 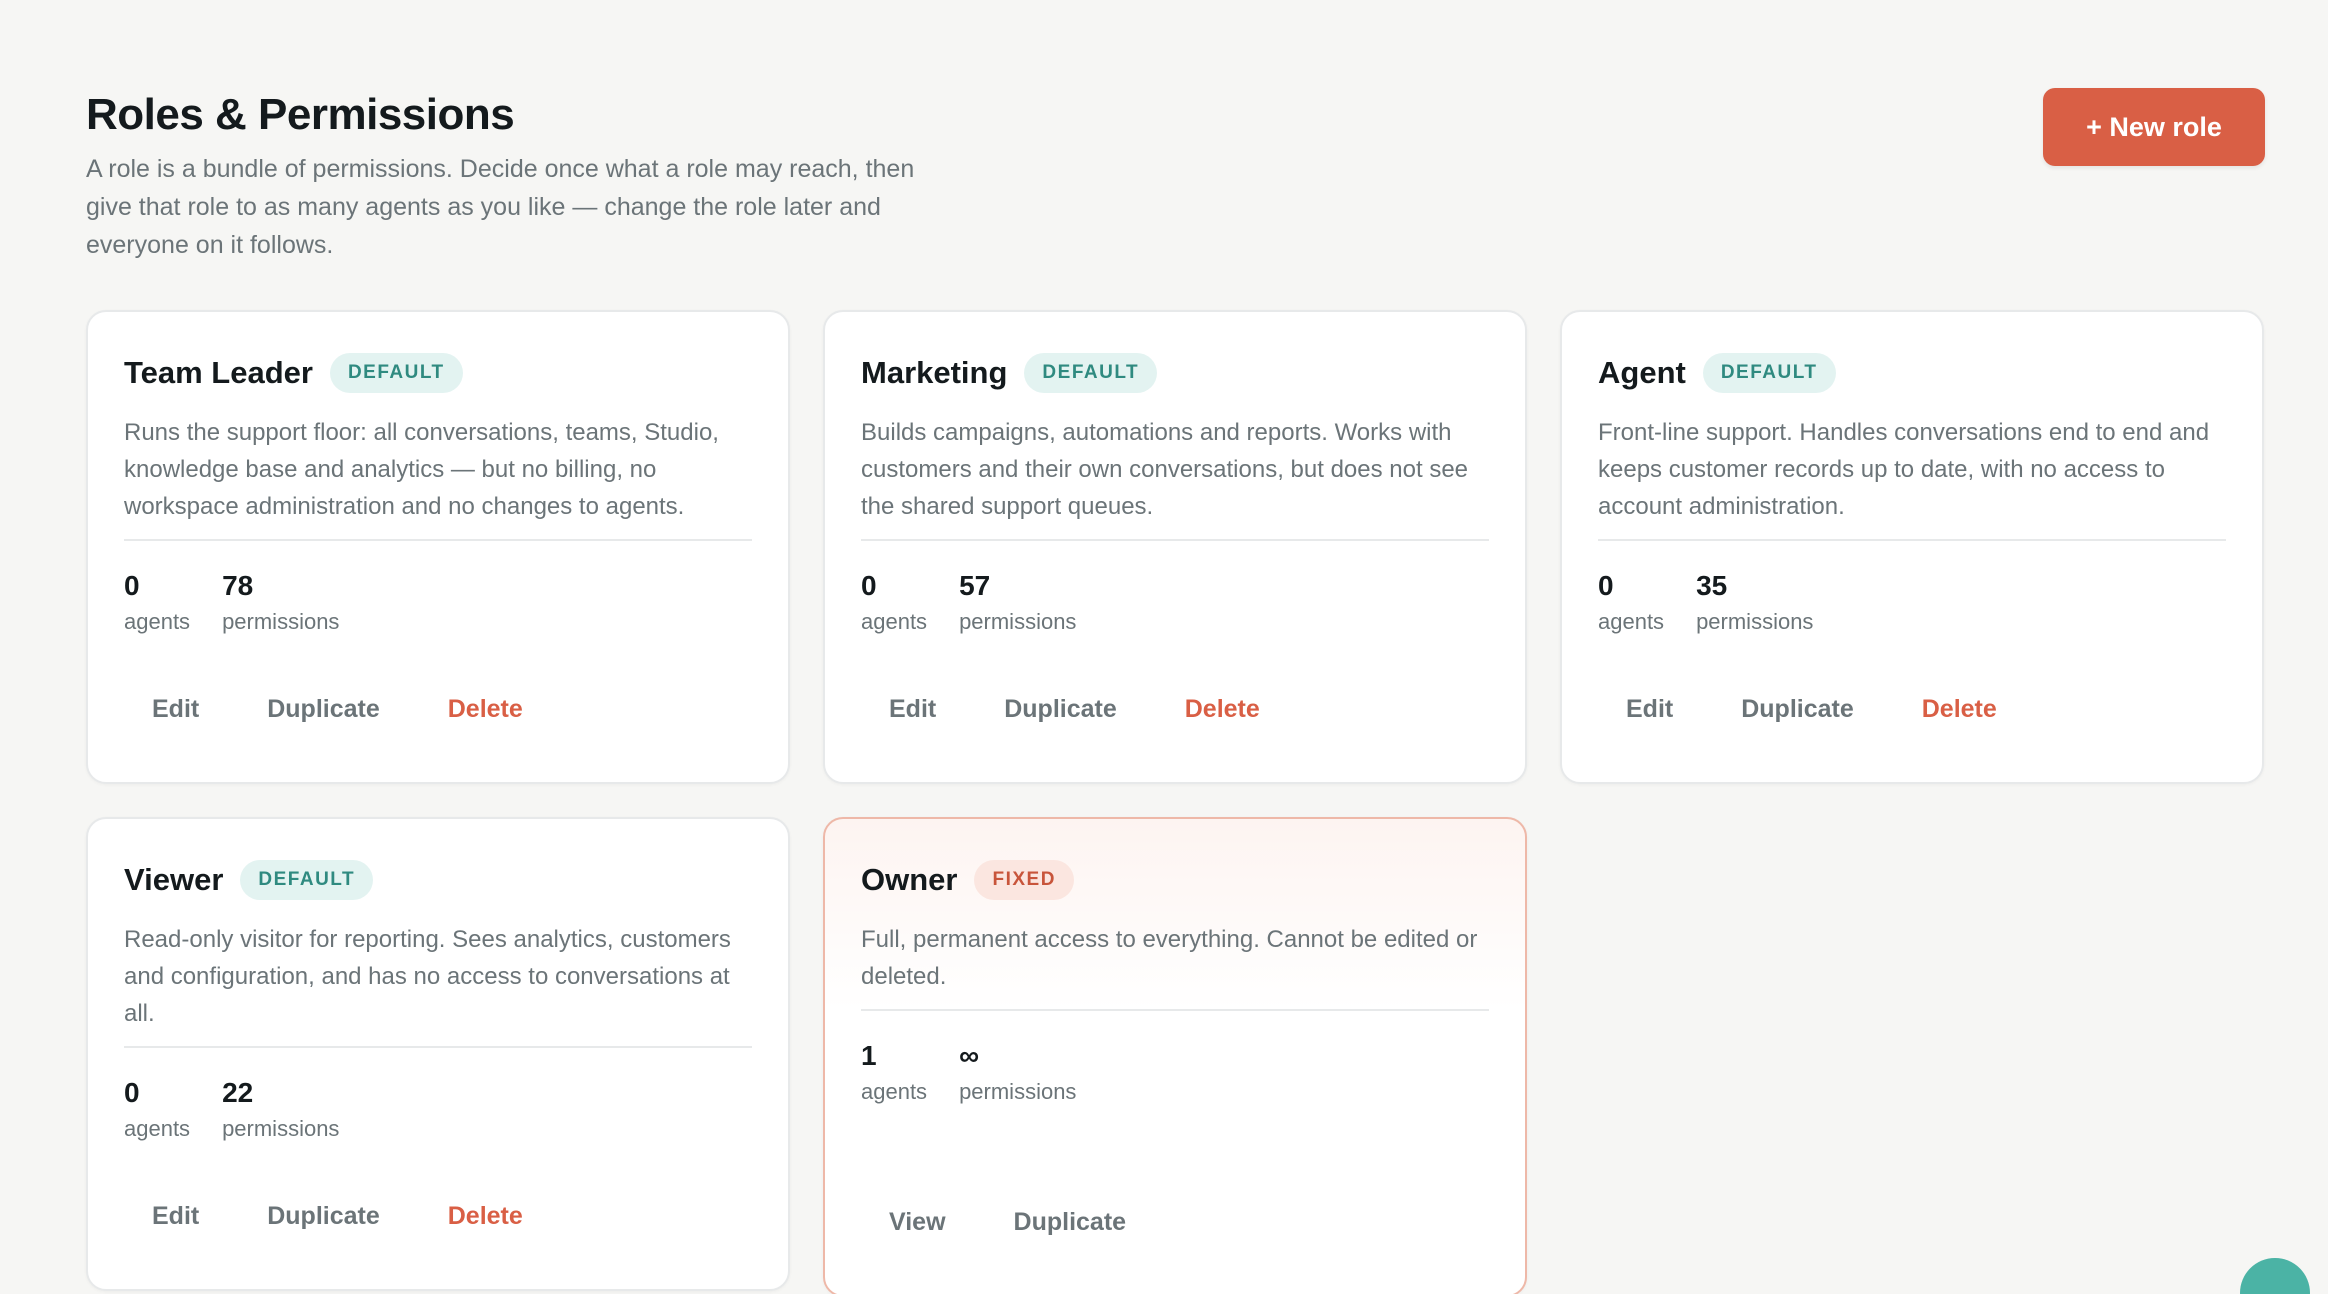 What do you see at coordinates (909, 879) in the screenshot?
I see `role-name: Owner` at bounding box center [909, 879].